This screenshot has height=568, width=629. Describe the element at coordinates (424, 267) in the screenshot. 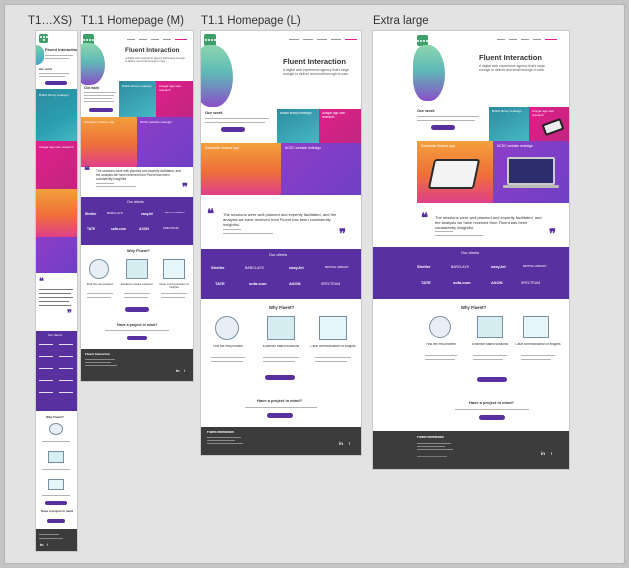

I see `client-logo-shelter: Shelter` at that location.